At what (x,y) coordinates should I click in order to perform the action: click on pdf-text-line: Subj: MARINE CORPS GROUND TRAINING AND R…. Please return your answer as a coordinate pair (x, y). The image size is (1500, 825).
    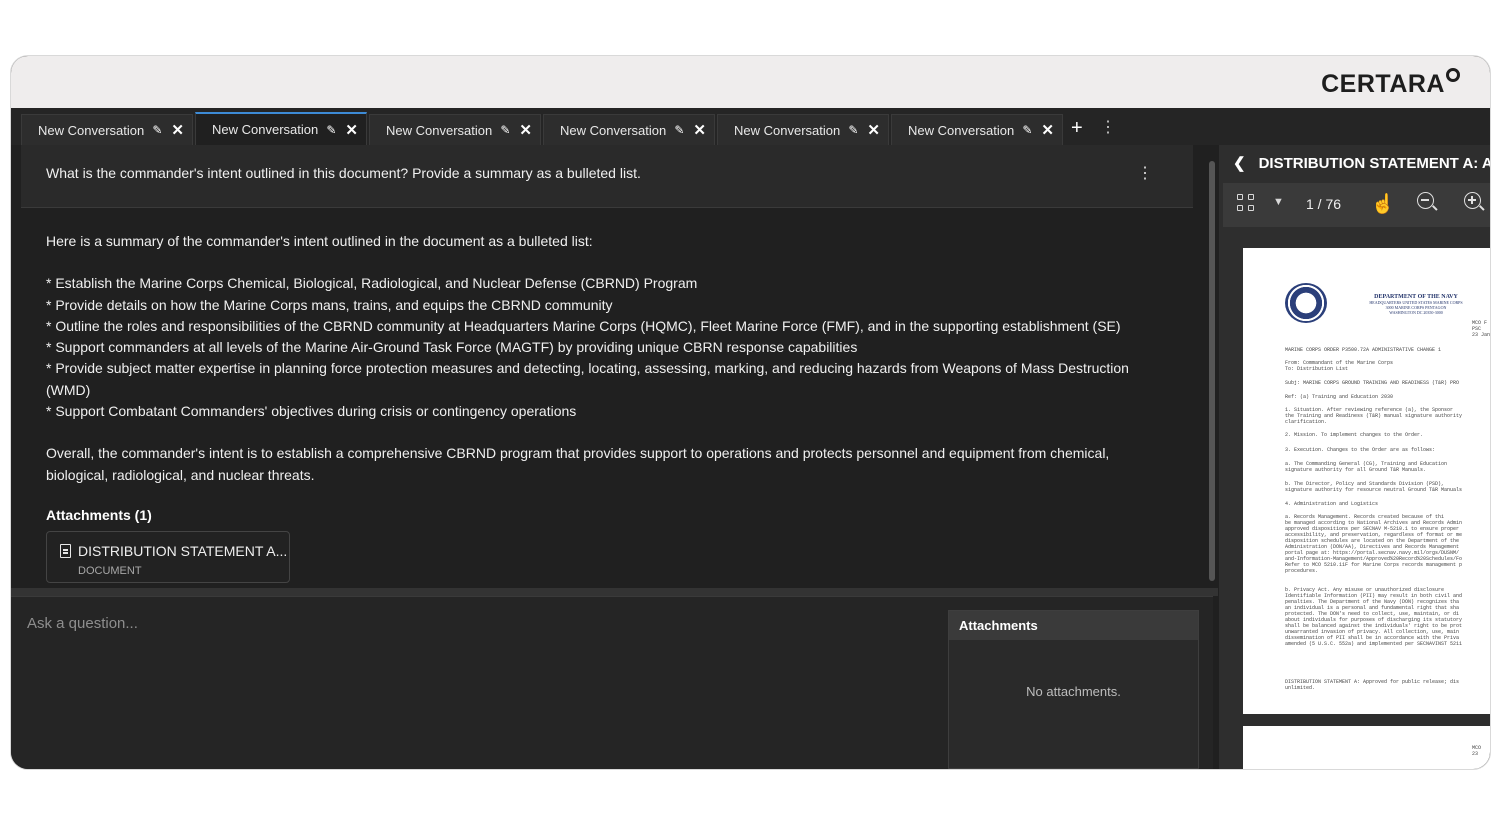
    Looking at the image, I should click on (1372, 383).